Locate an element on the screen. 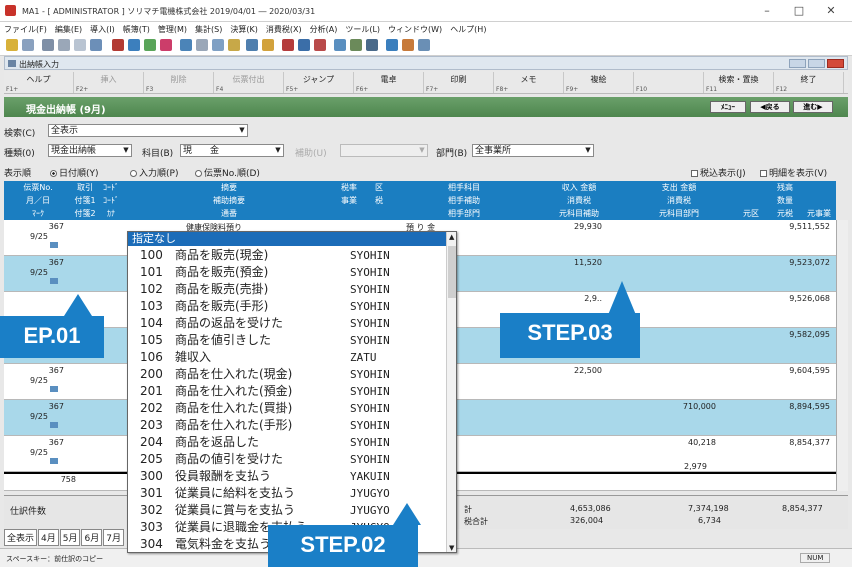 This screenshot has height=567, width=852. tab-month: 7月 is located at coordinates (113, 537).